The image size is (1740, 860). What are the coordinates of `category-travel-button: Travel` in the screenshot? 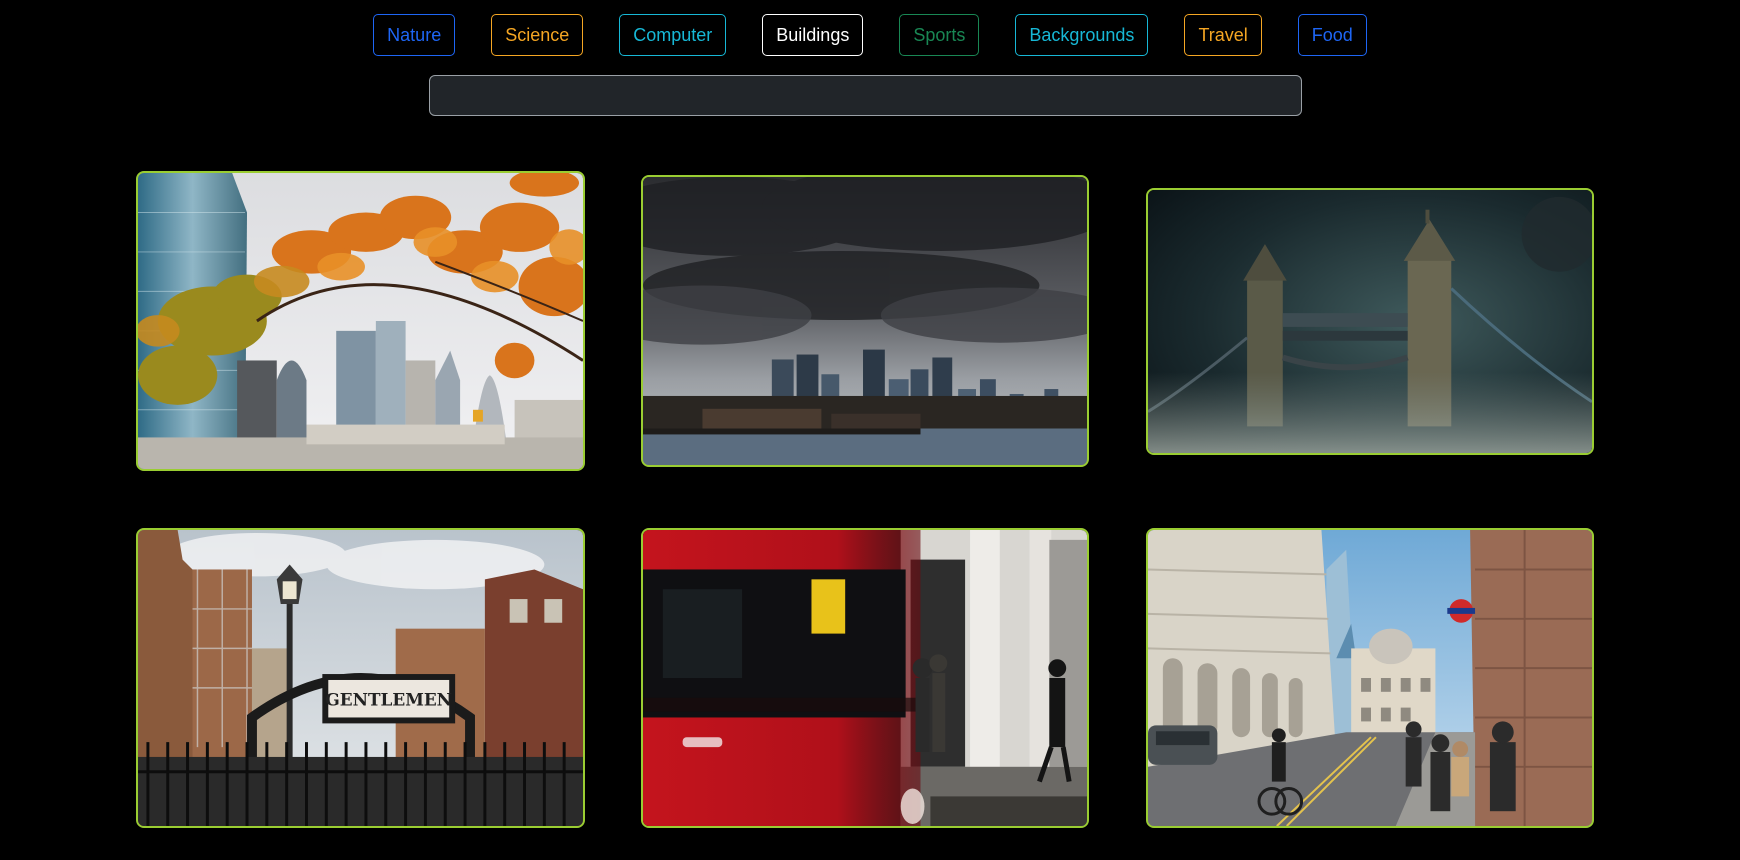 It's located at (1223, 35).